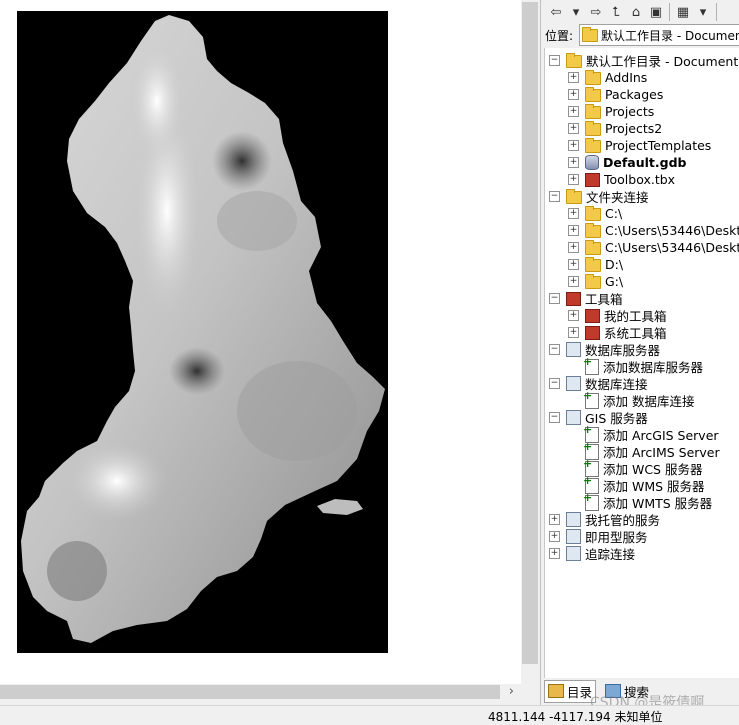 The height and width of the screenshot is (725, 739). Describe the element at coordinates (634, 94) in the screenshot. I see `tree-node-label: Packages` at that location.